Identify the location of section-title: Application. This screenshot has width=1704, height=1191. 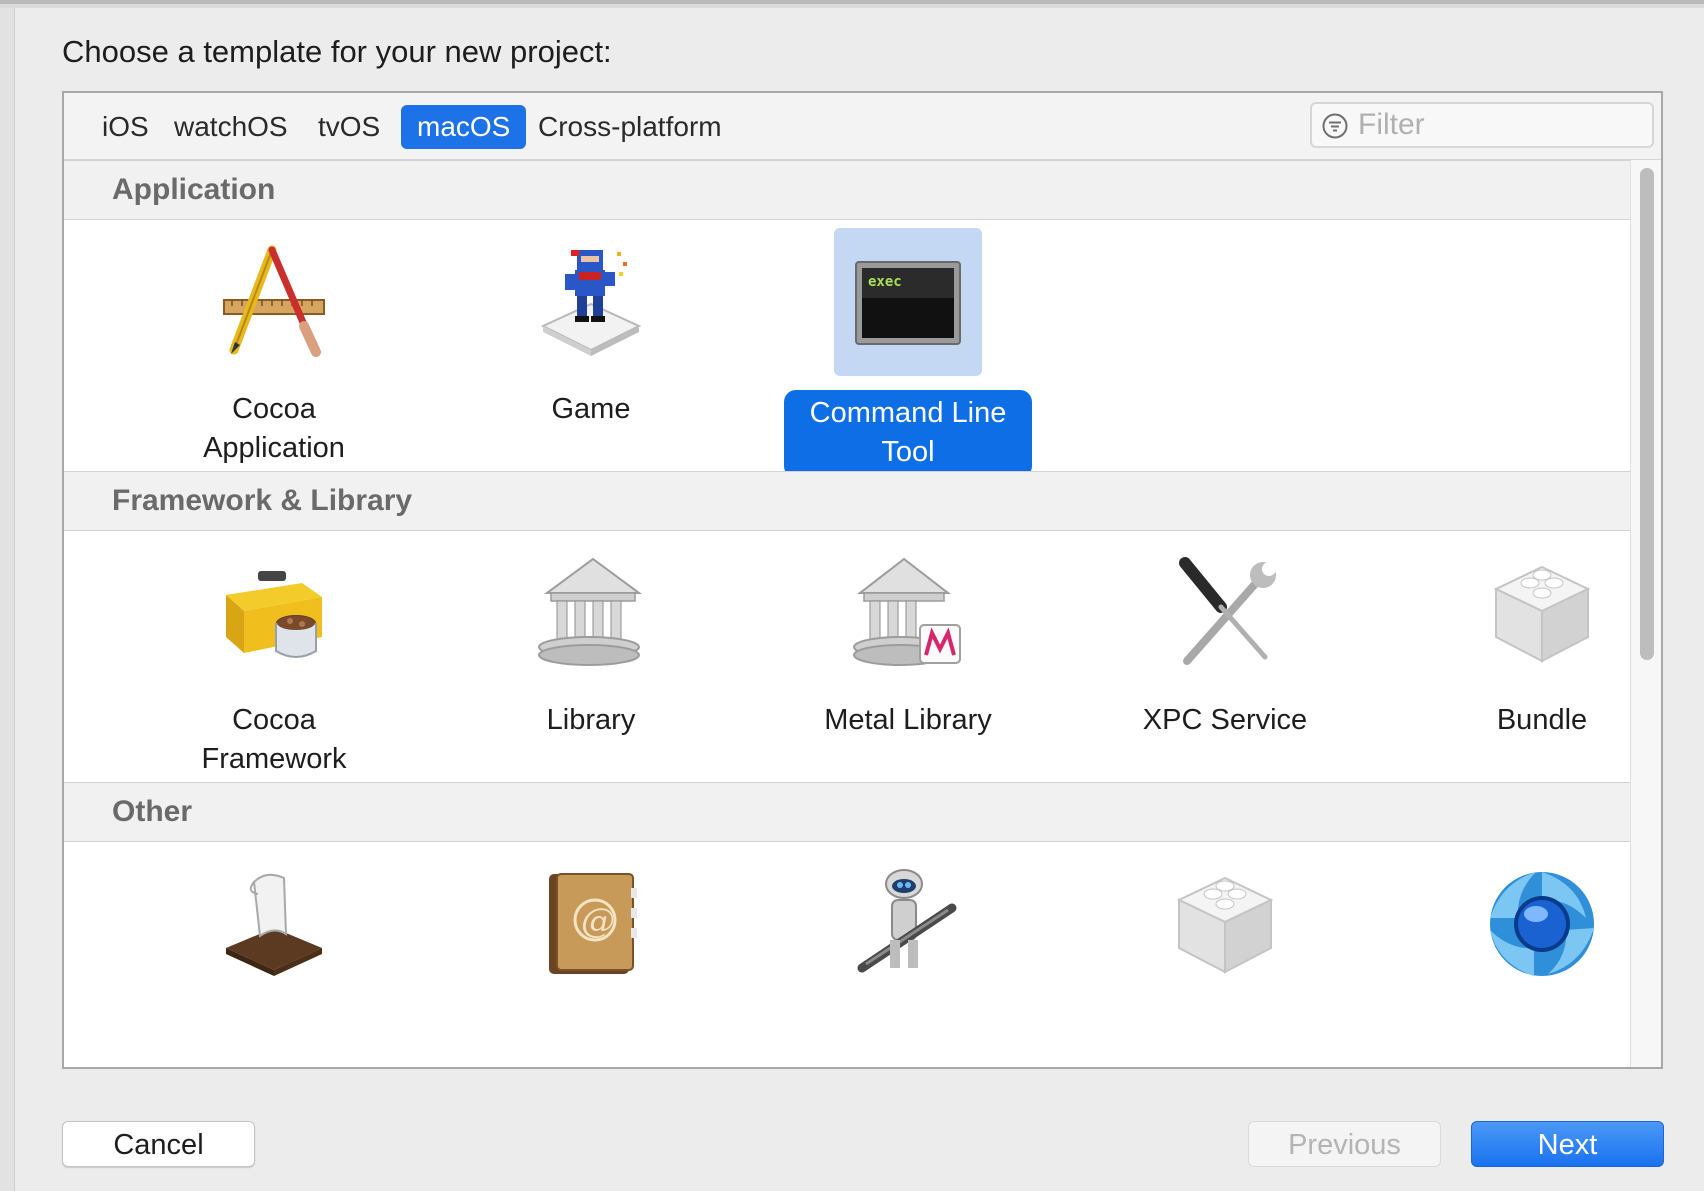
(194, 189).